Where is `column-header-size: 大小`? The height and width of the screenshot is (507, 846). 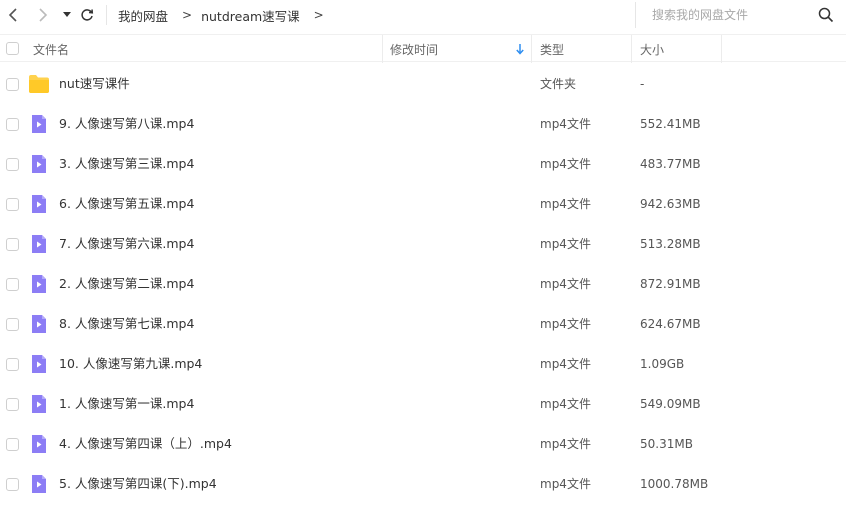
column-header-size: 大小 is located at coordinates (652, 49).